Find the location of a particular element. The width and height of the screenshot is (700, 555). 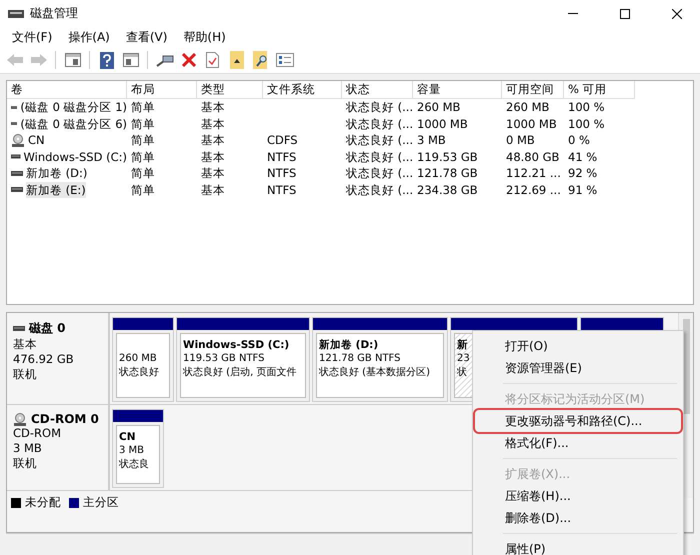

partition-name: 新 is located at coordinates (462, 345).